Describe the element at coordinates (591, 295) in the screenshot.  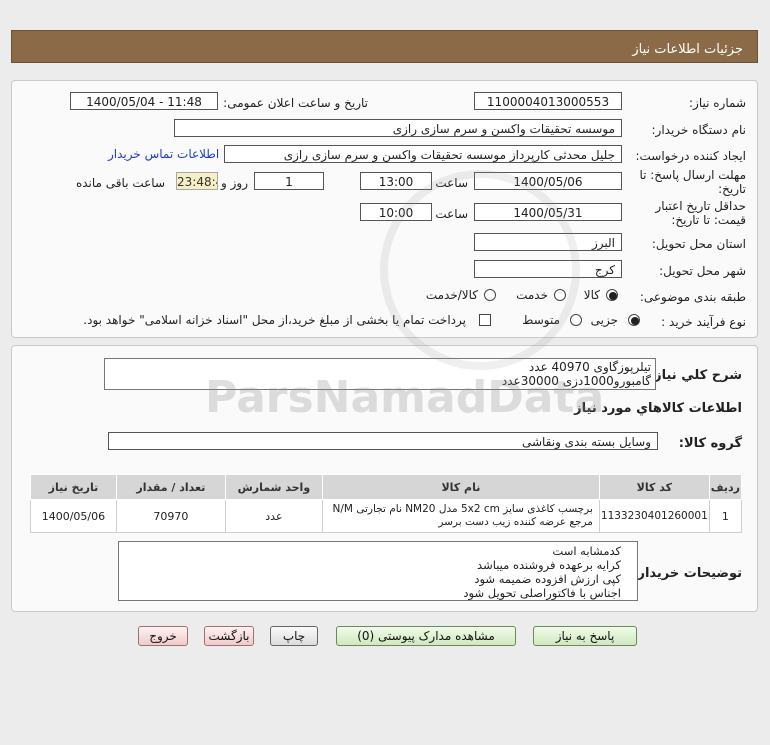
I see `category-option-goods: کالا` at that location.